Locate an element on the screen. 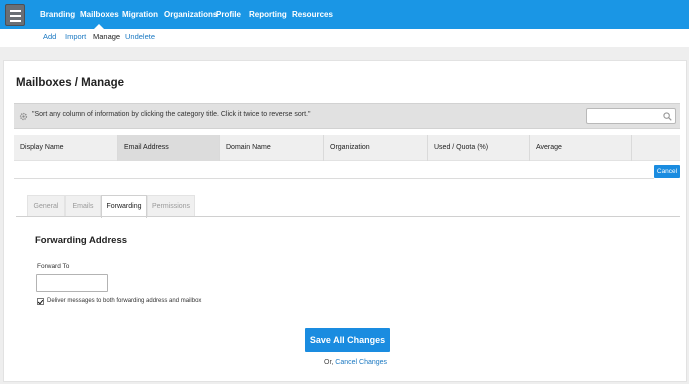 This screenshot has height=384, width=689. or-text: Or, is located at coordinates (329, 362).